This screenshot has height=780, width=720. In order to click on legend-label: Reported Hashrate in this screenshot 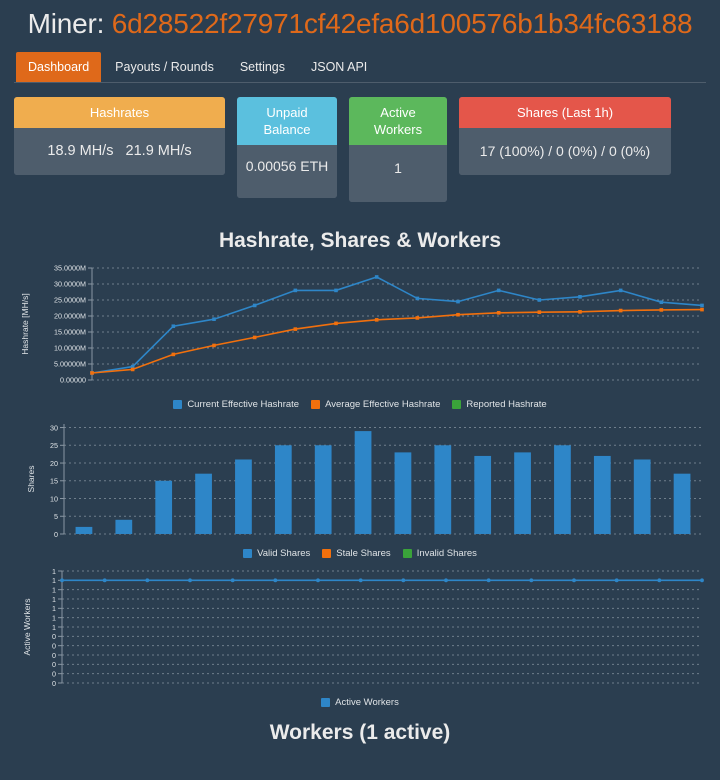, I will do `click(506, 404)`.